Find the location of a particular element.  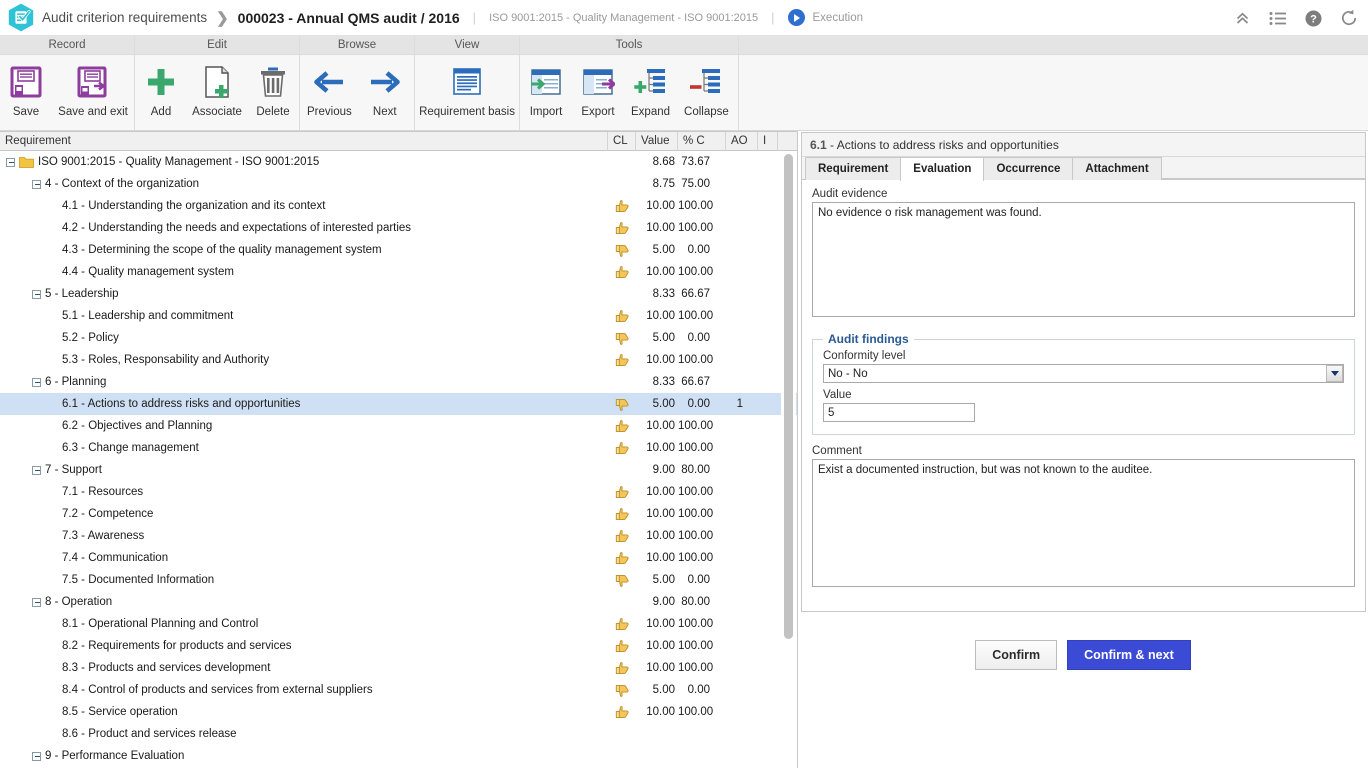

add-button: Add is located at coordinates (161, 90).